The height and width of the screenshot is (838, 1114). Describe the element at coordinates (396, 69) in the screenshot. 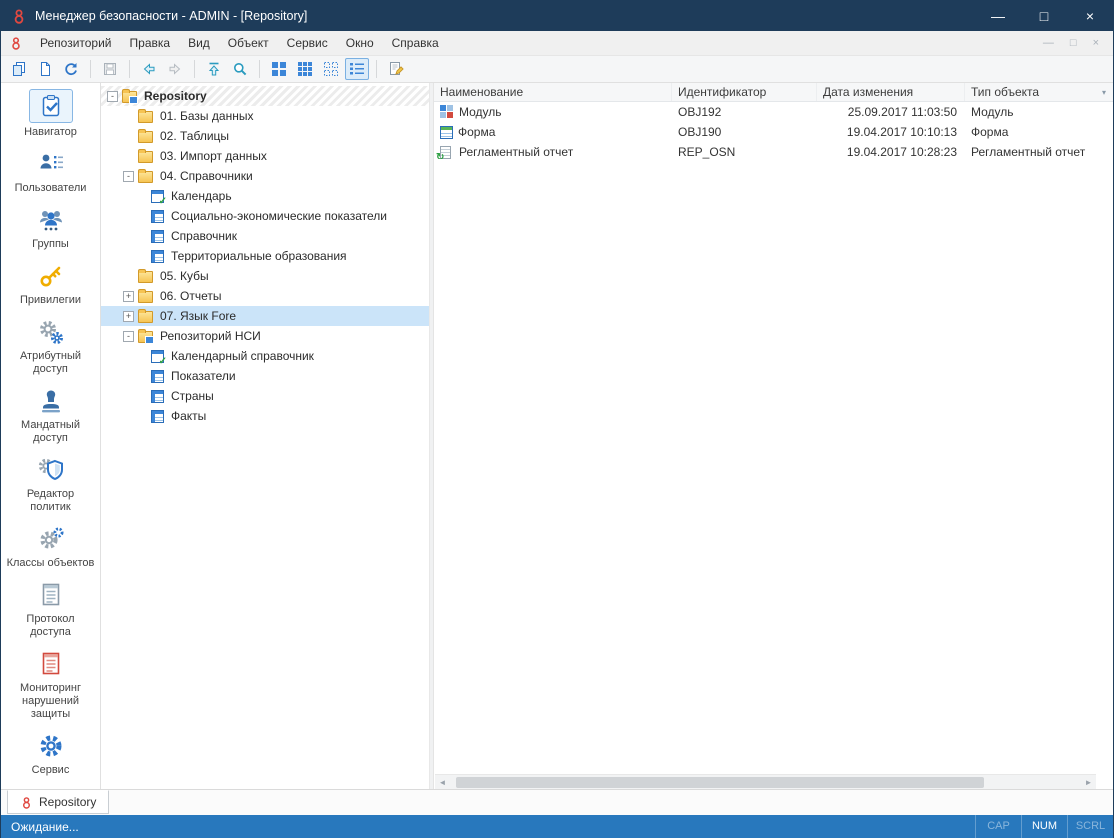

I see `edit-note-button` at that location.